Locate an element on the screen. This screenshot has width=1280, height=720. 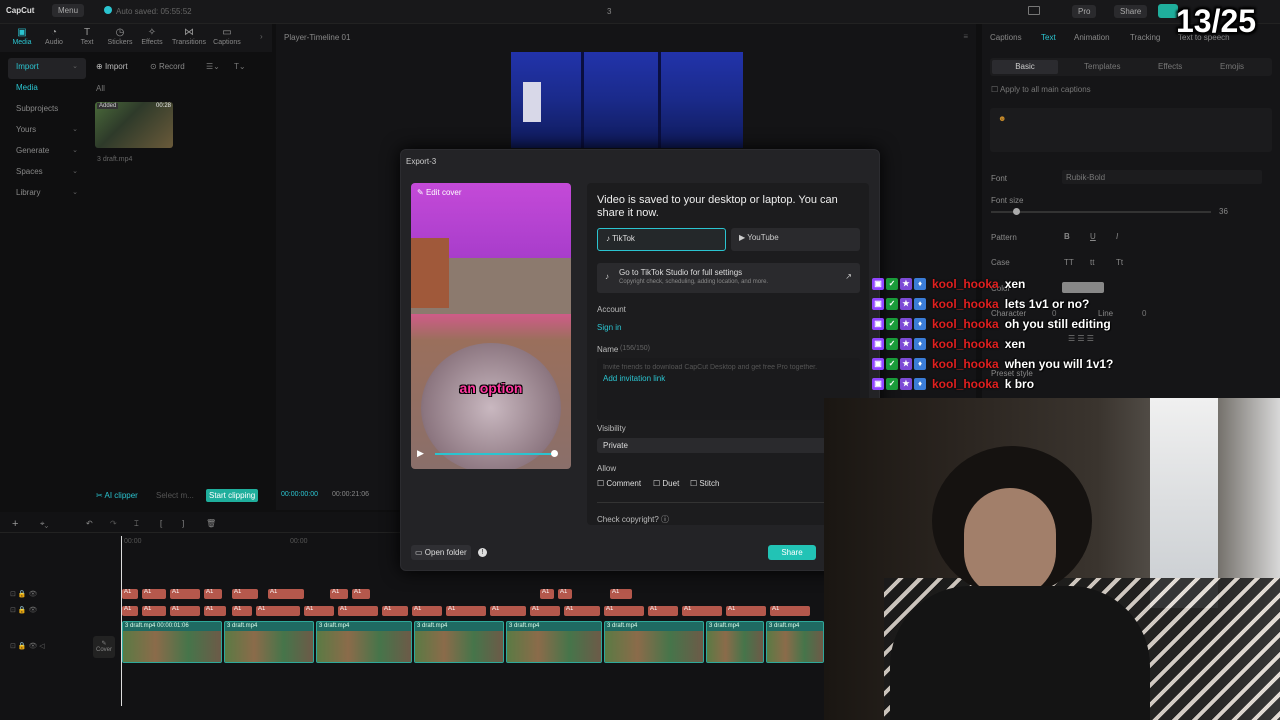
lowercase-icon: tt is located at coordinates (1092, 262).